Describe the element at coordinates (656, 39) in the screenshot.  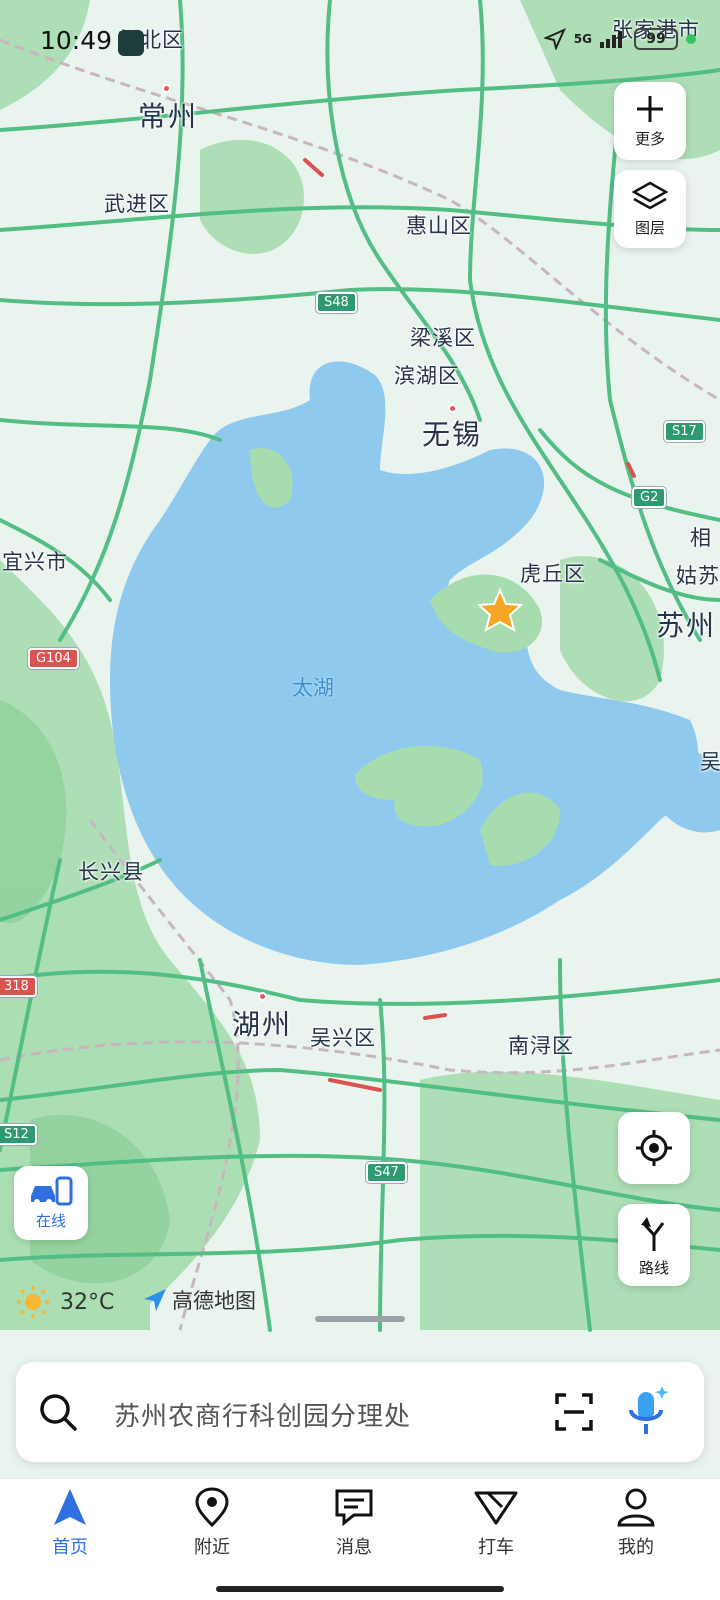
I see `battery-indicator: 99` at that location.